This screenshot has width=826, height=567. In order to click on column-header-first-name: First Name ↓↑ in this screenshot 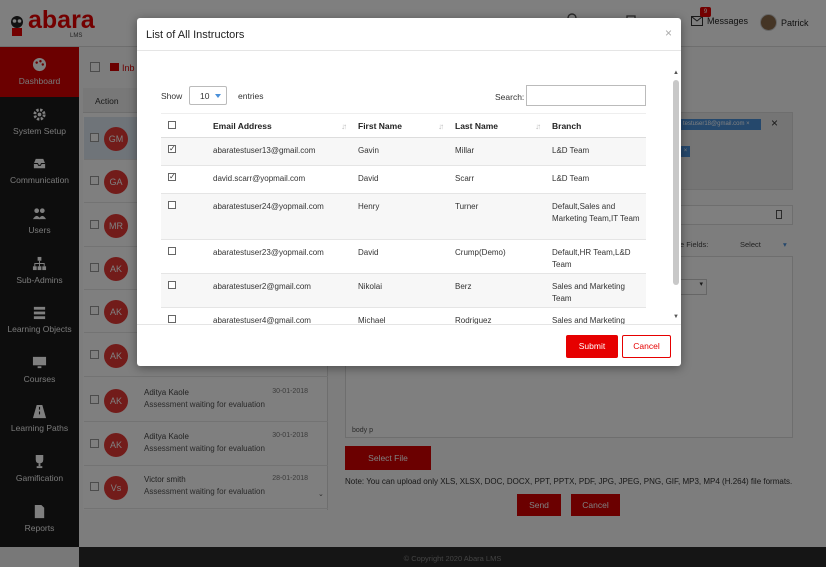, I will do `click(399, 125)`.